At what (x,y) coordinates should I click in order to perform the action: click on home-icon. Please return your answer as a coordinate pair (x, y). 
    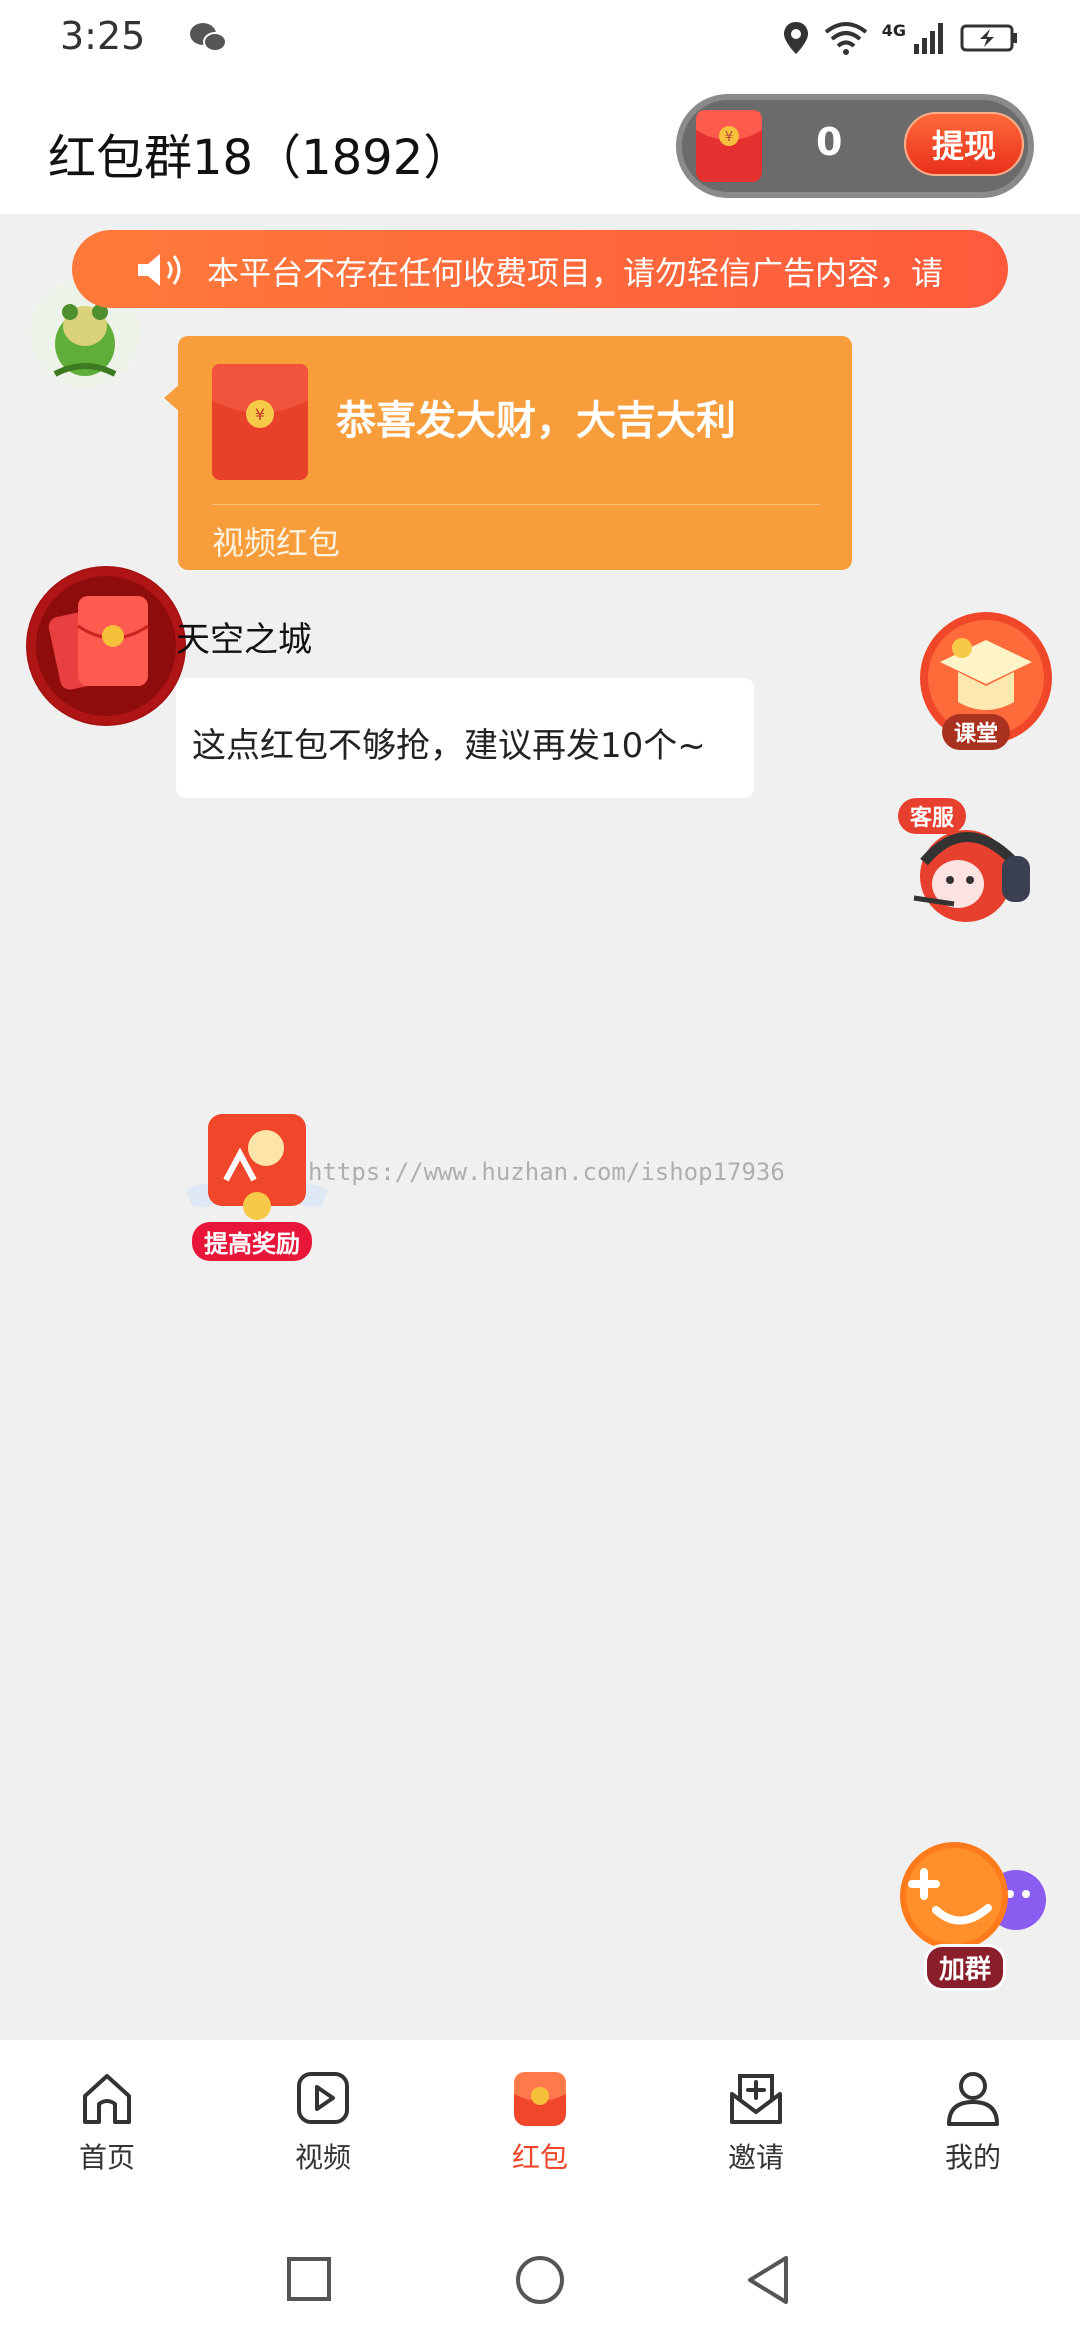
    Looking at the image, I should click on (107, 2099).